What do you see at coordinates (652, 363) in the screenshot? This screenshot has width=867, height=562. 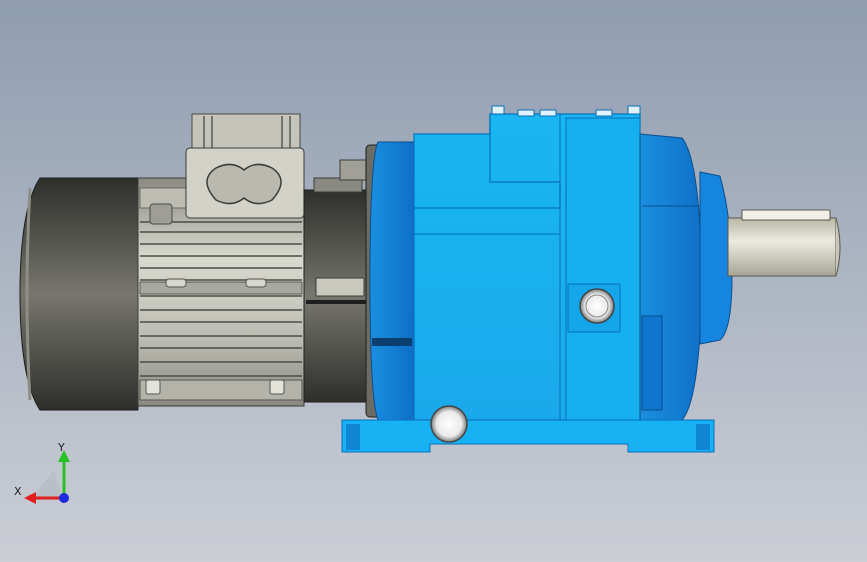 I see `output-lower-rib` at bounding box center [652, 363].